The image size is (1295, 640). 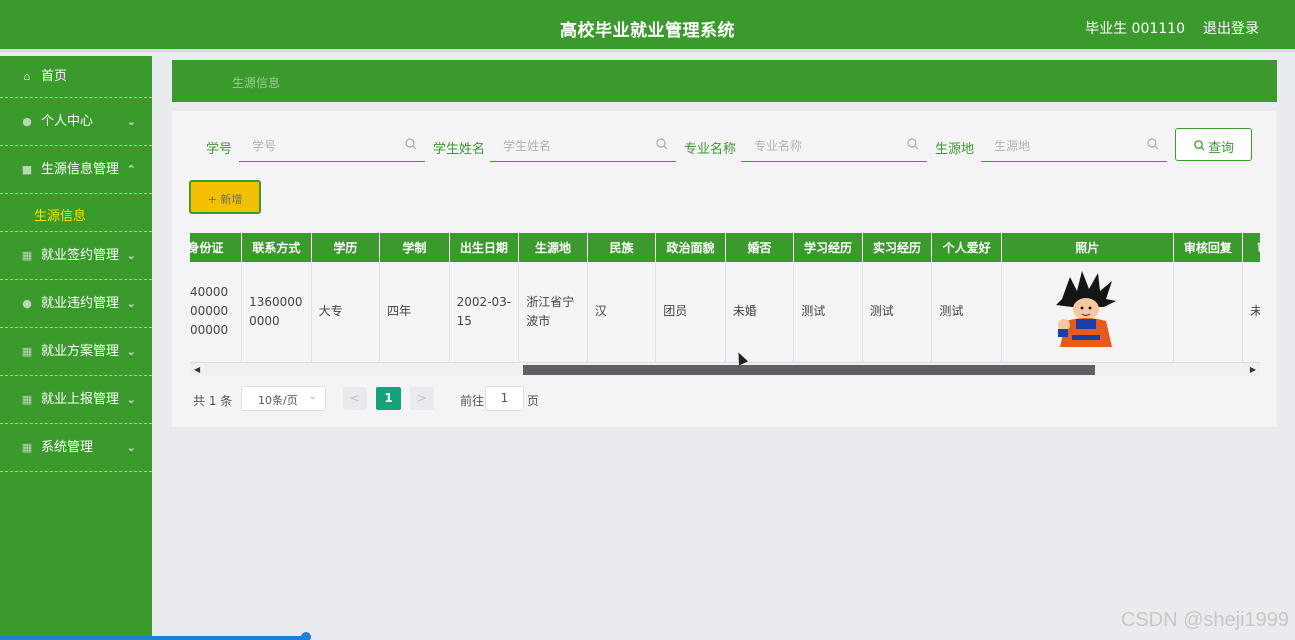 I want to click on sidebar-item-label: 个人中心, so click(x=67, y=121).